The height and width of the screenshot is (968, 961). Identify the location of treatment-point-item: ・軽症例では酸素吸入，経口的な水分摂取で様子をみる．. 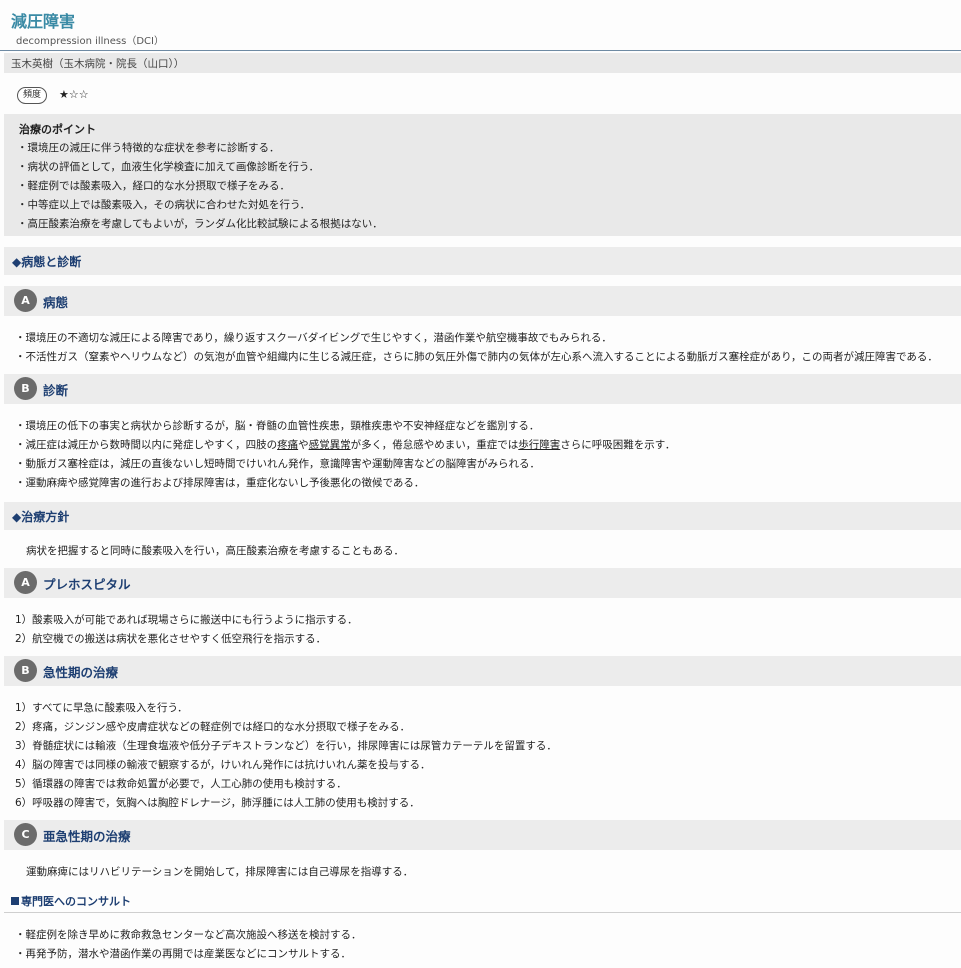
(153, 186).